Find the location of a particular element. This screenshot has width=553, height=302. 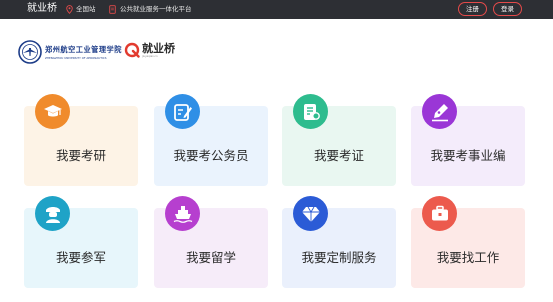

certificate-icon is located at coordinates (310, 111).